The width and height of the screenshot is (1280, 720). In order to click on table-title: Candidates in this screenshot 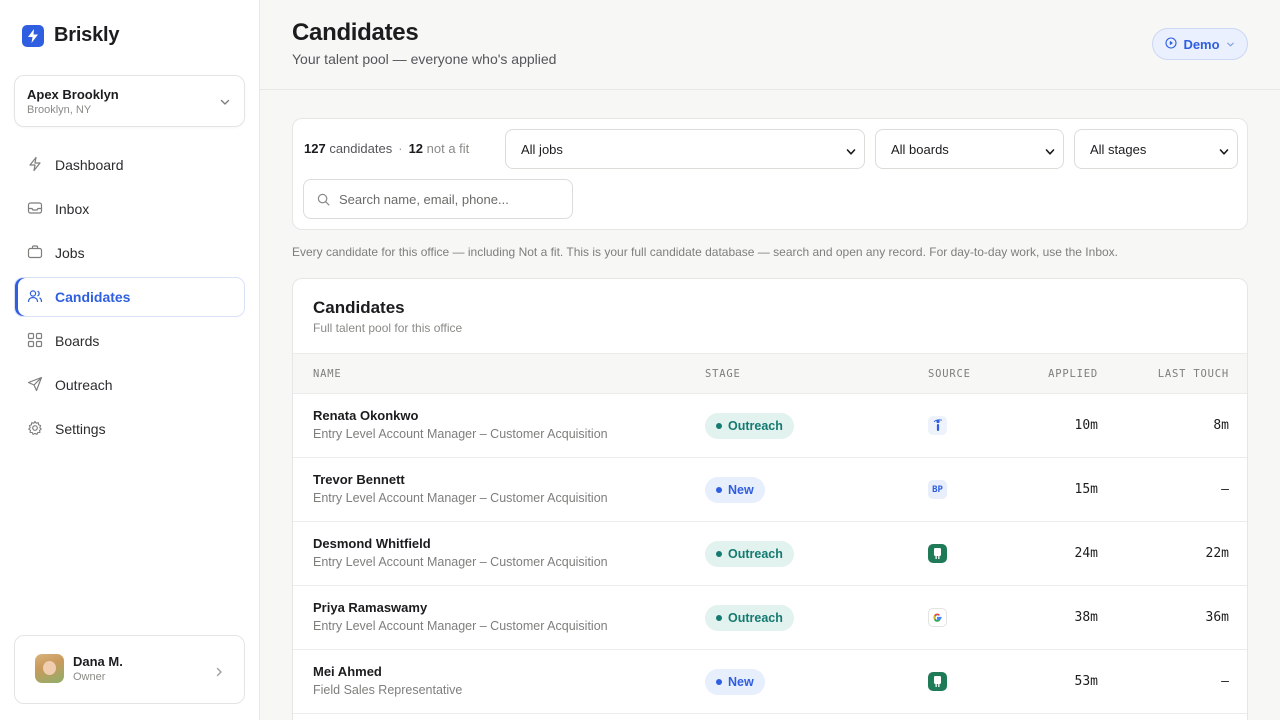, I will do `click(359, 307)`.